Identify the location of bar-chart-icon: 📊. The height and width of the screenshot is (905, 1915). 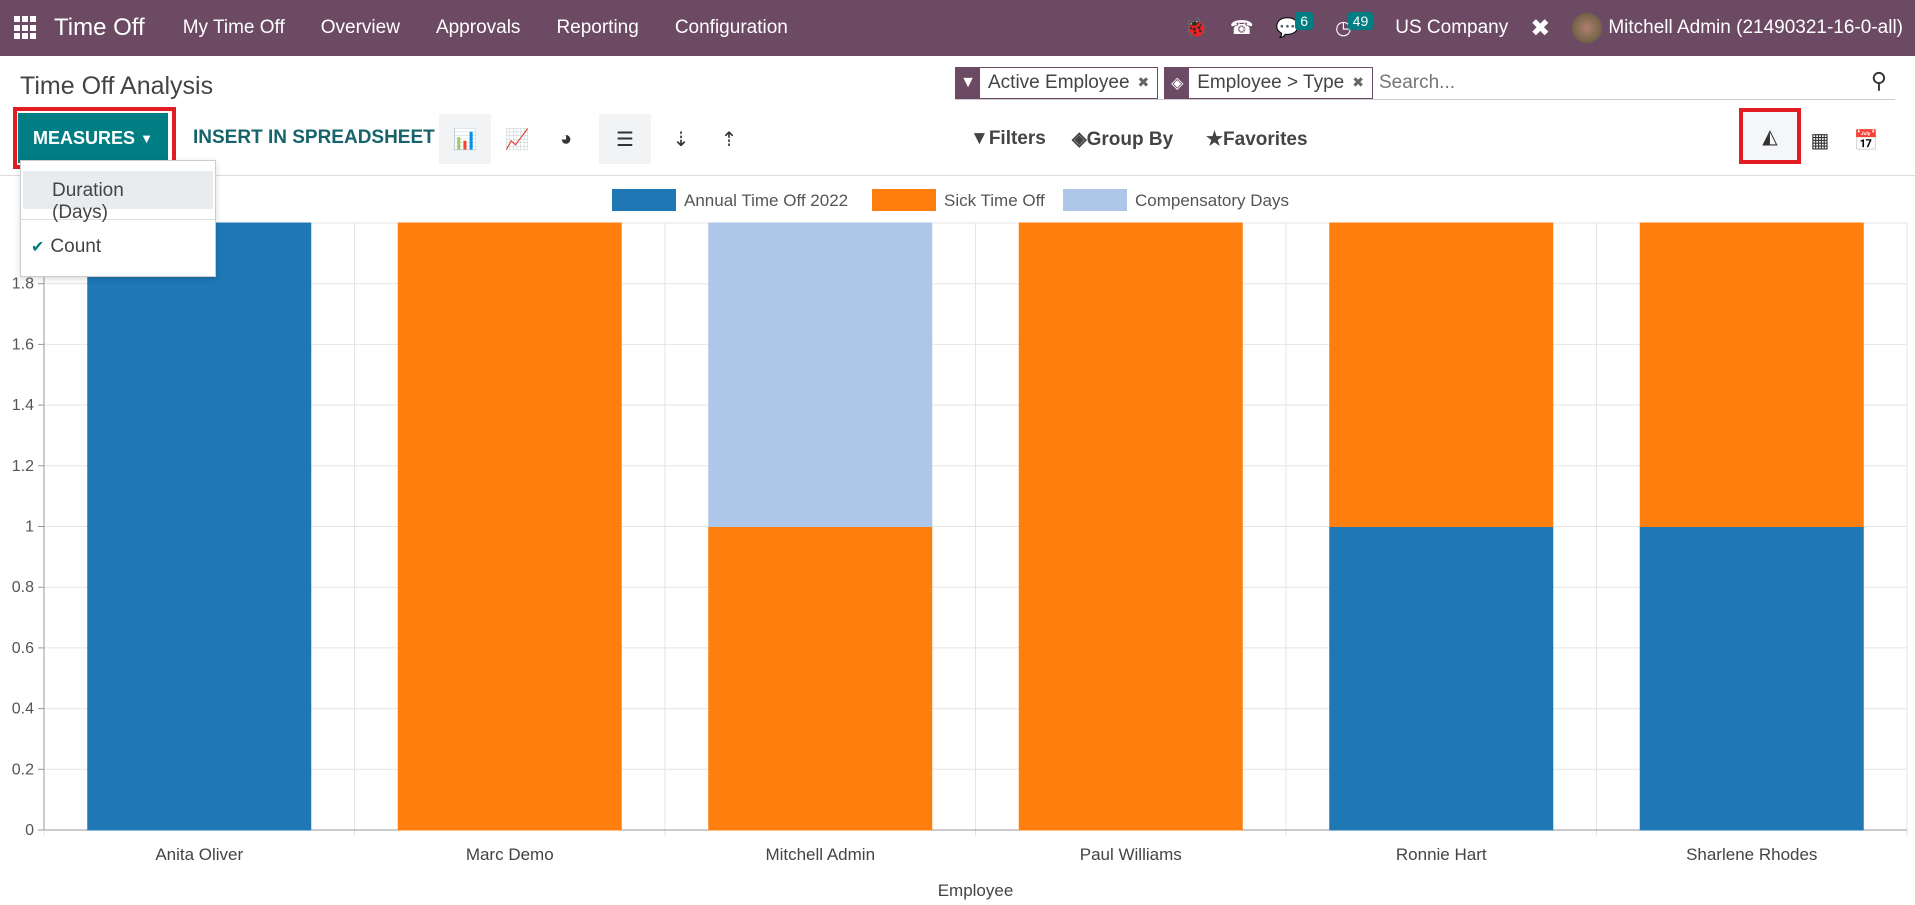
(465, 139).